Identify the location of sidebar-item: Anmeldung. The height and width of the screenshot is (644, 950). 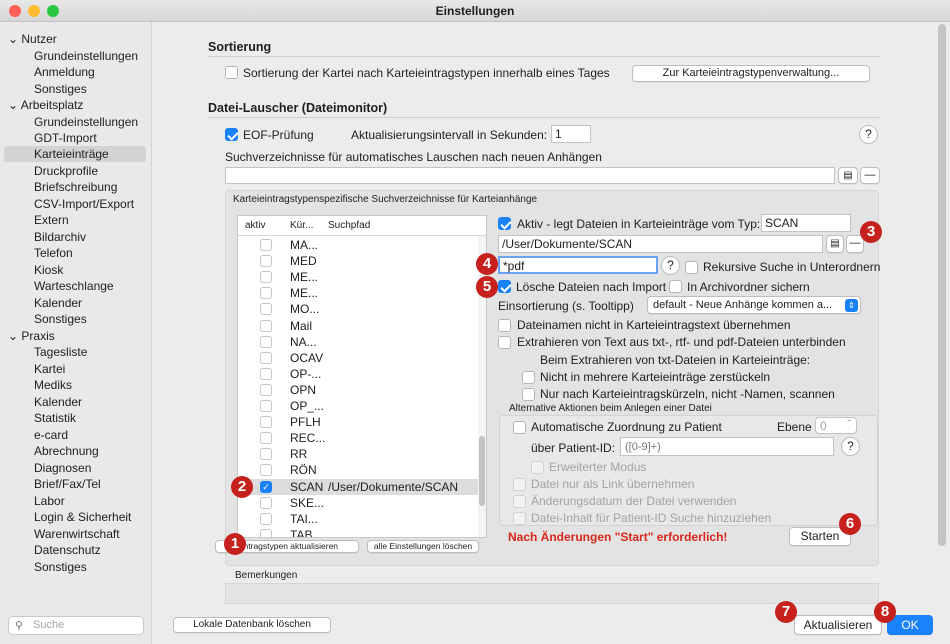
(64, 72).